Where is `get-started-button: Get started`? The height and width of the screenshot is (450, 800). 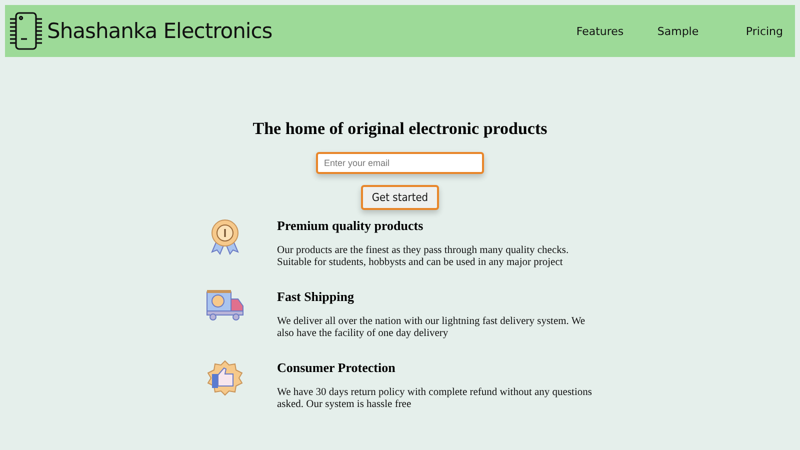 get-started-button: Get started is located at coordinates (400, 197).